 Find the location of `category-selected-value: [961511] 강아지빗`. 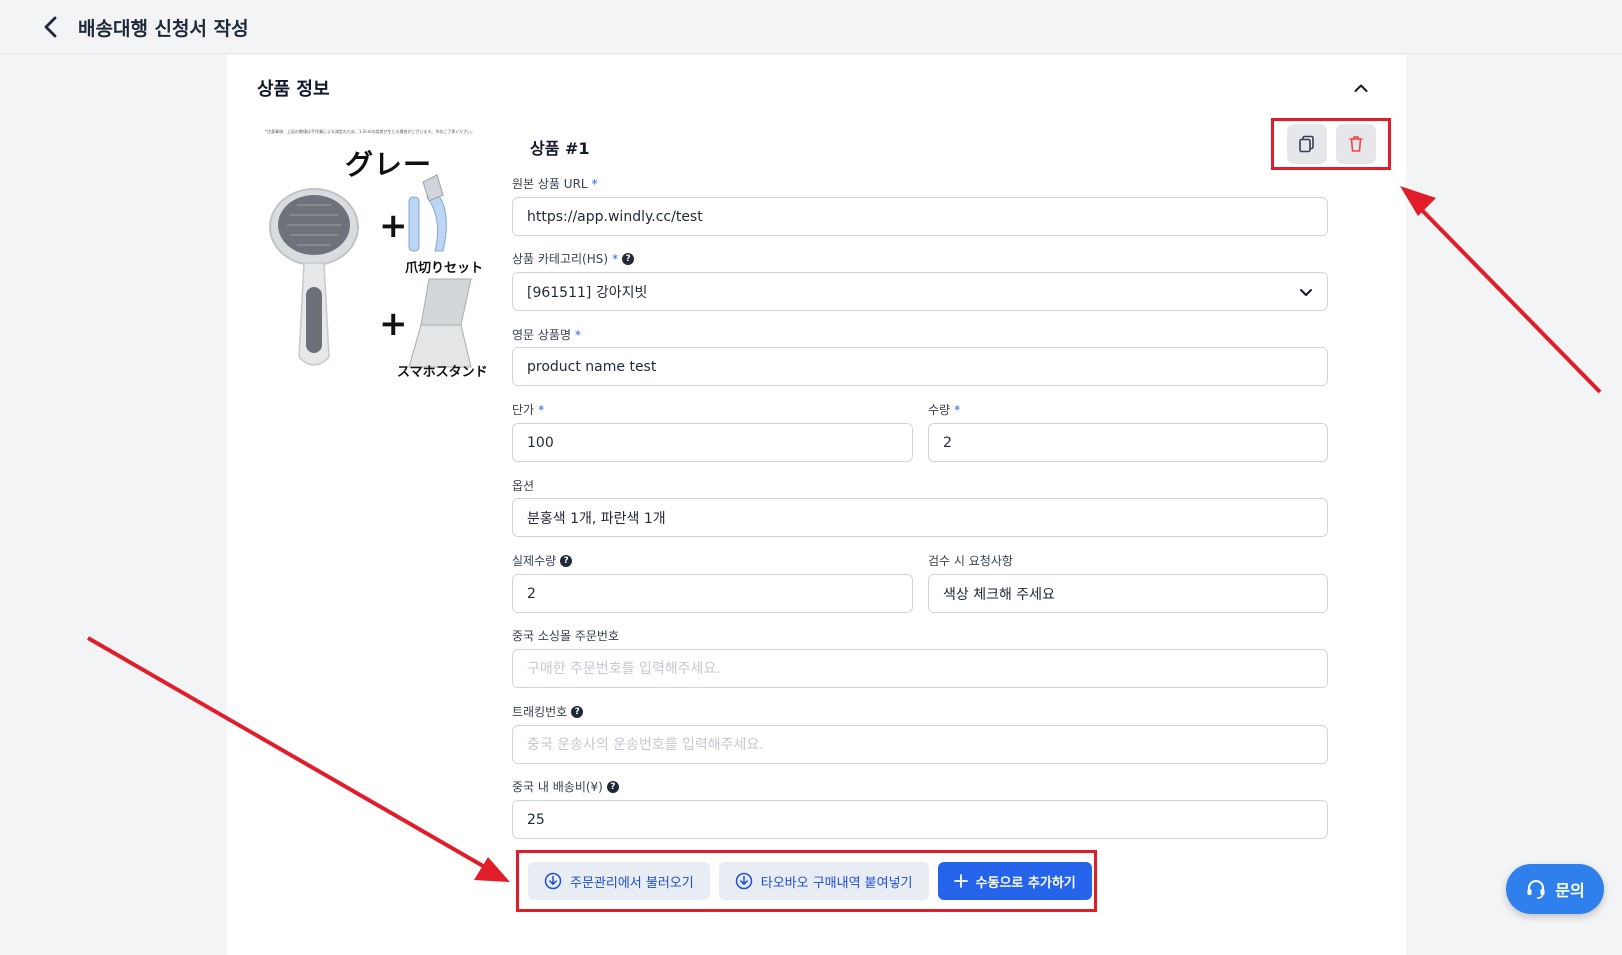

category-selected-value: [961511] 강아지빗 is located at coordinates (587, 292).